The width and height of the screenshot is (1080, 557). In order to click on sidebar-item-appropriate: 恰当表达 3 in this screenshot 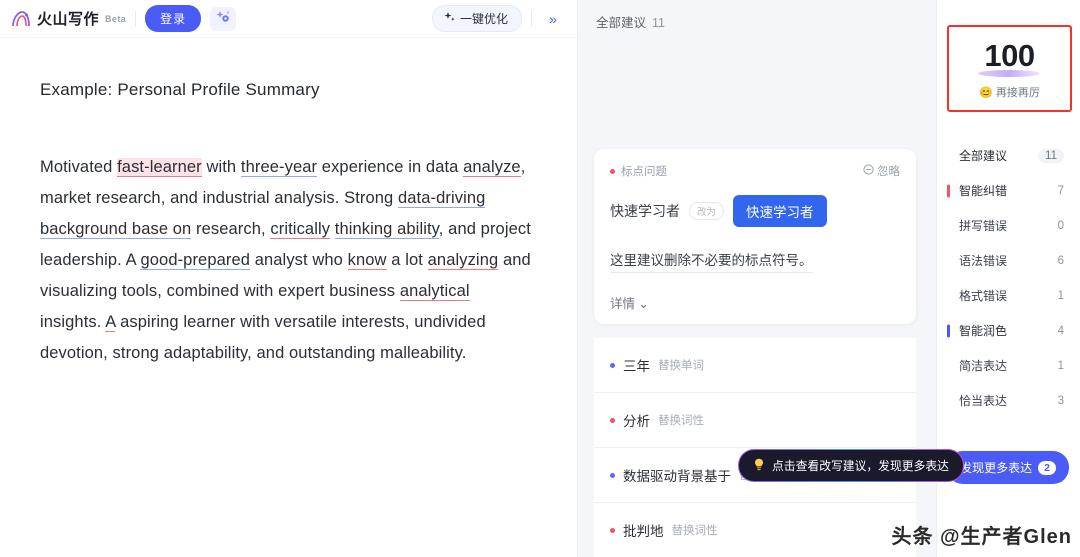, I will do `click(1008, 400)`.